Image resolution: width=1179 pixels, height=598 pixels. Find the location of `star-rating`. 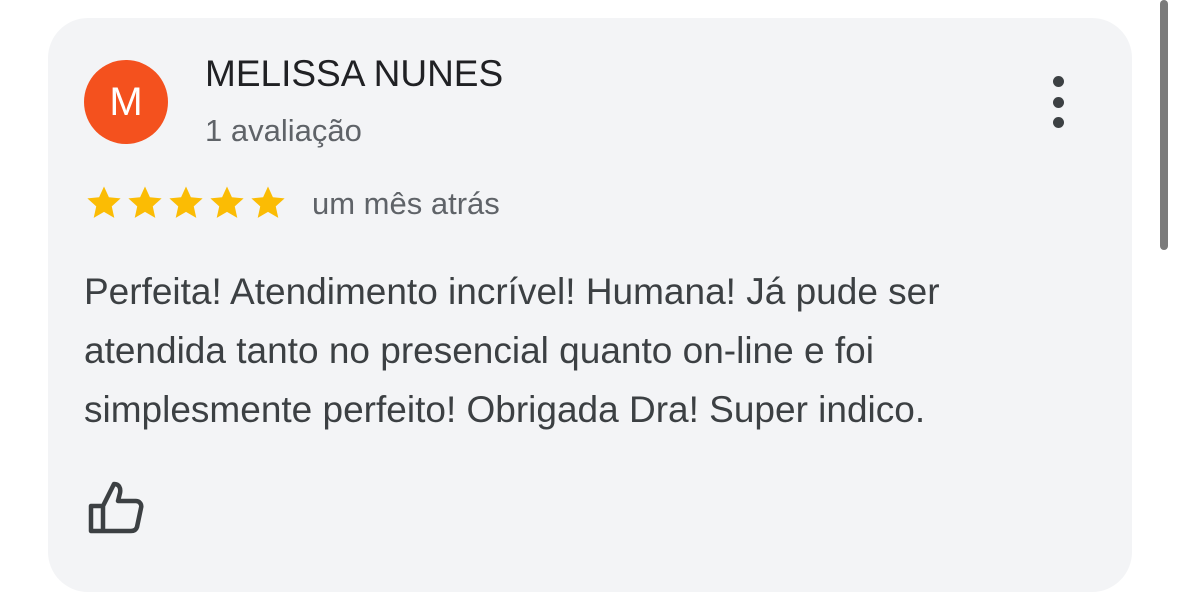

star-rating is located at coordinates (186, 203).